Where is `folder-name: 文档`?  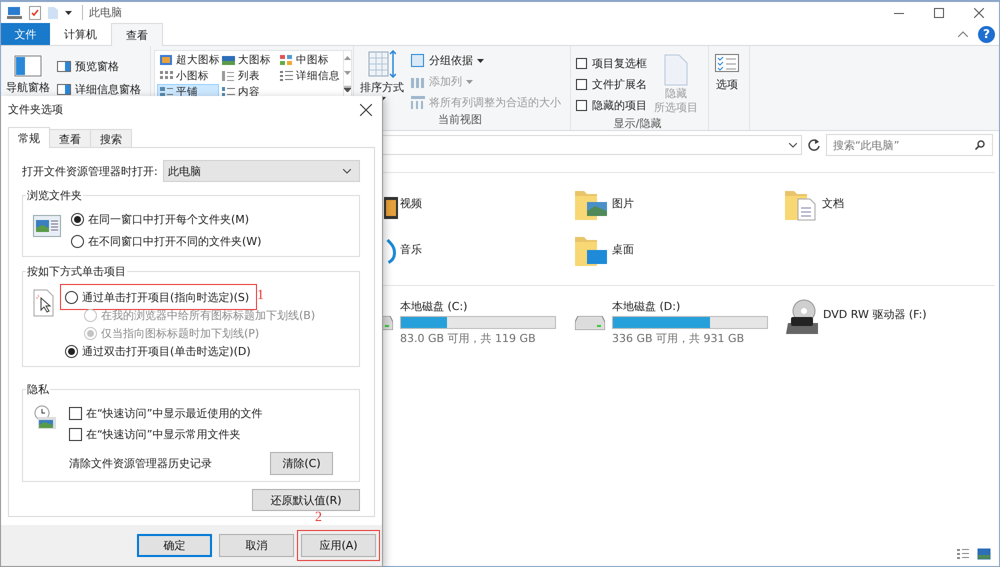
folder-name: 文档 is located at coordinates (833, 203).